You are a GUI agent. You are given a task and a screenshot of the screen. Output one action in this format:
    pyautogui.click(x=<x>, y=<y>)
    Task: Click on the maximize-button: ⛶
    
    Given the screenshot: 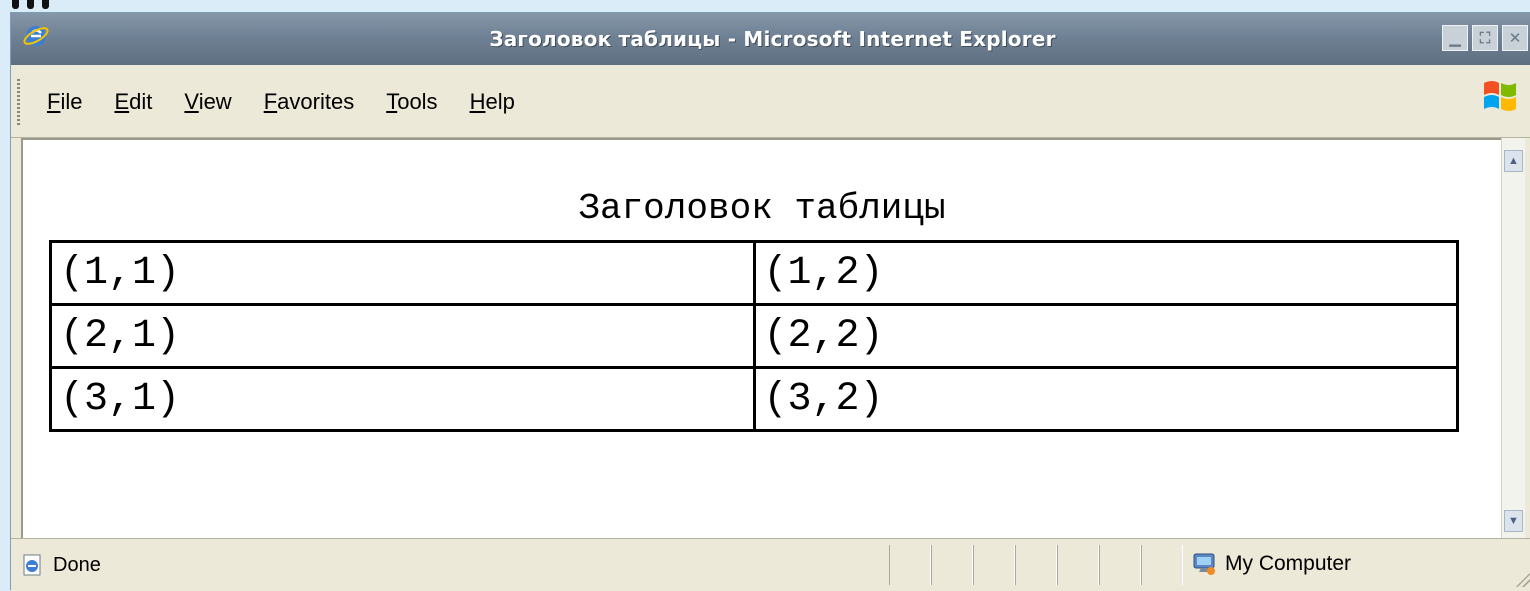 What is the action you would take?
    pyautogui.click(x=1485, y=38)
    